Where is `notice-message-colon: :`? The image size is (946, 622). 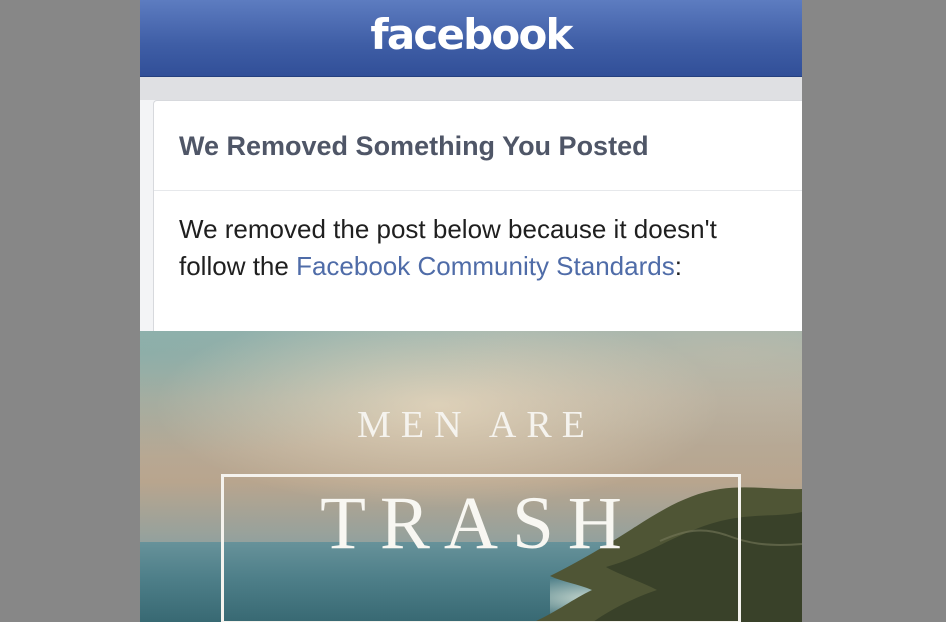
notice-message-colon: : is located at coordinates (678, 266).